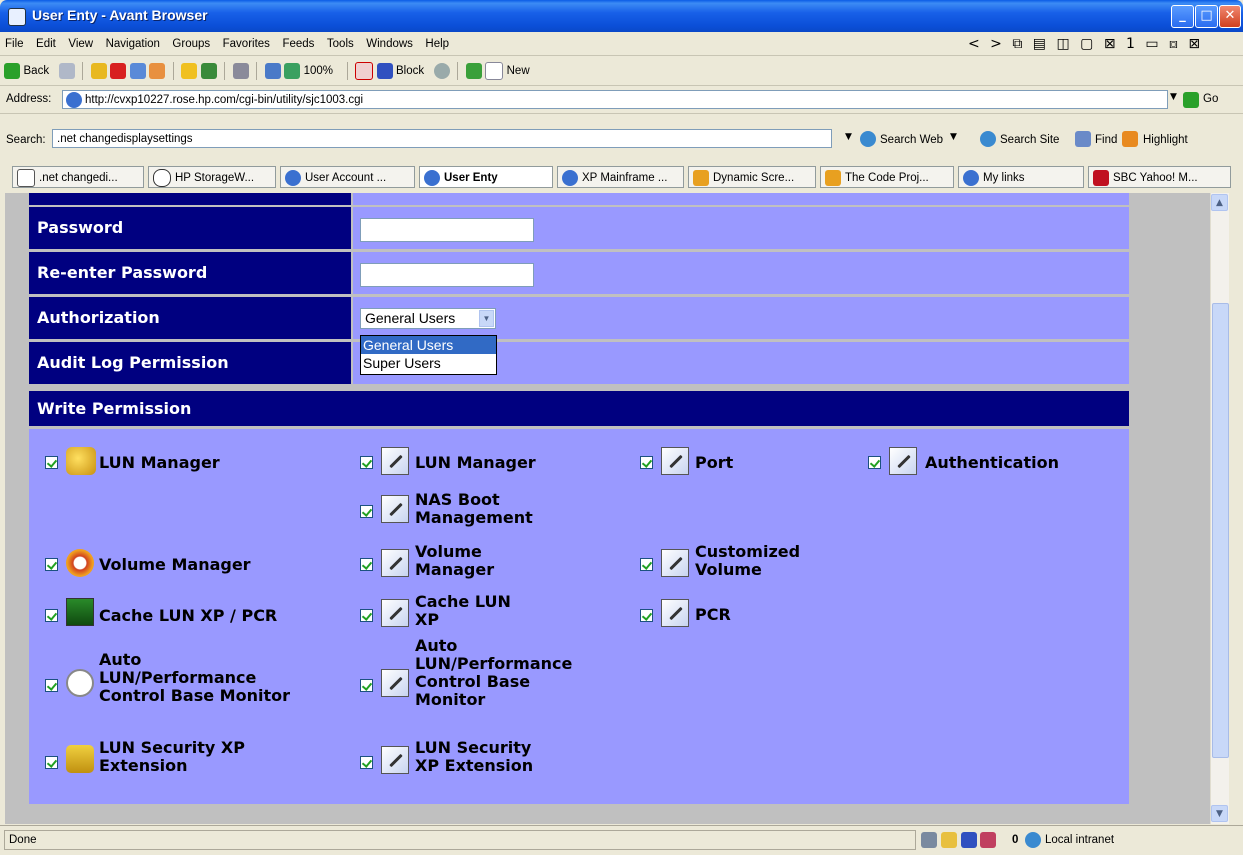 This screenshot has height=855, width=1243. What do you see at coordinates (137, 71) in the screenshot?
I see `refresh-icon` at bounding box center [137, 71].